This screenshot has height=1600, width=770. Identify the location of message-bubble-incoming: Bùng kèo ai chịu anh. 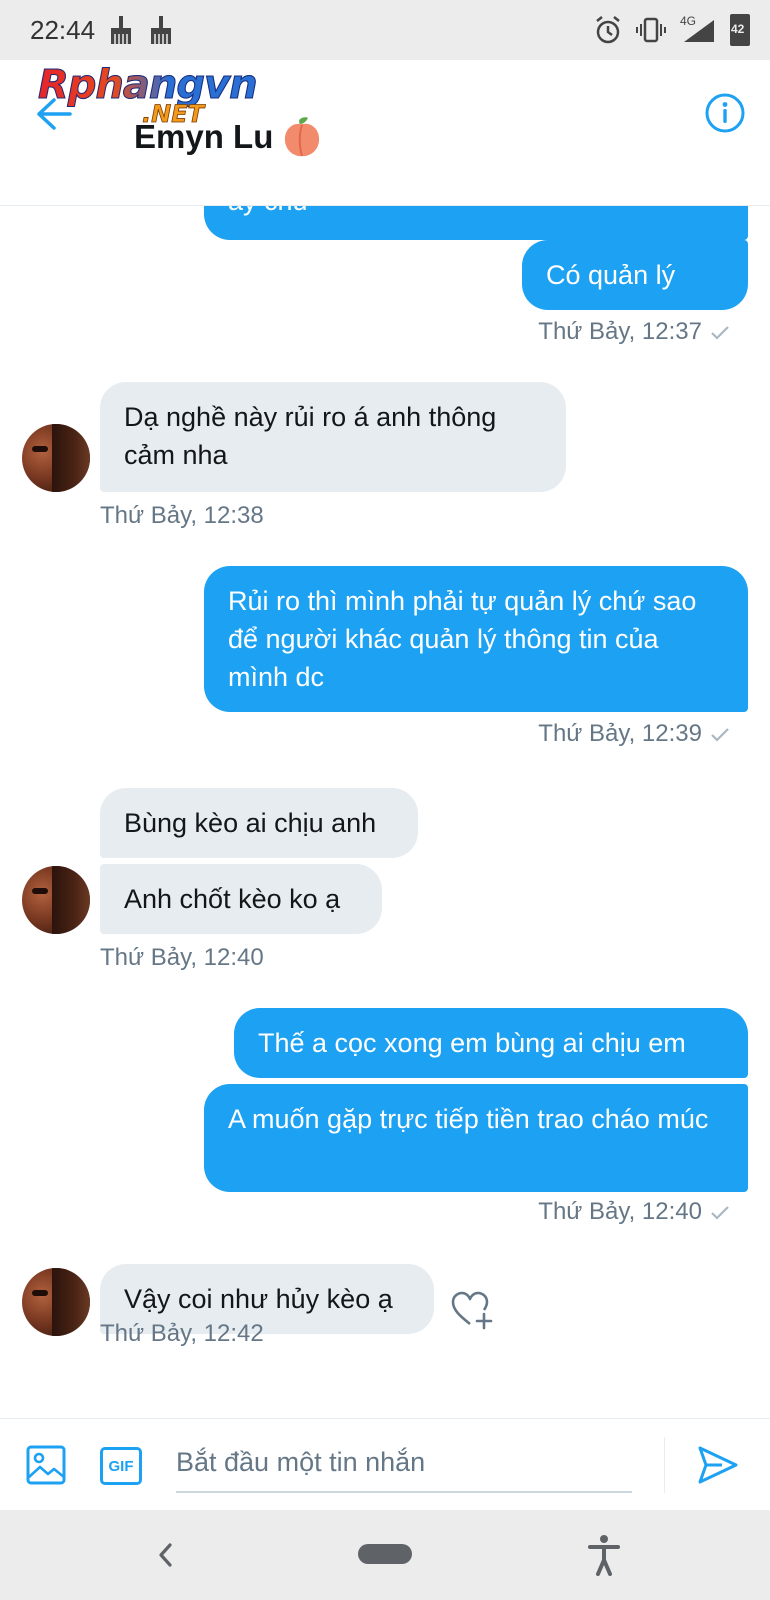
(259, 823).